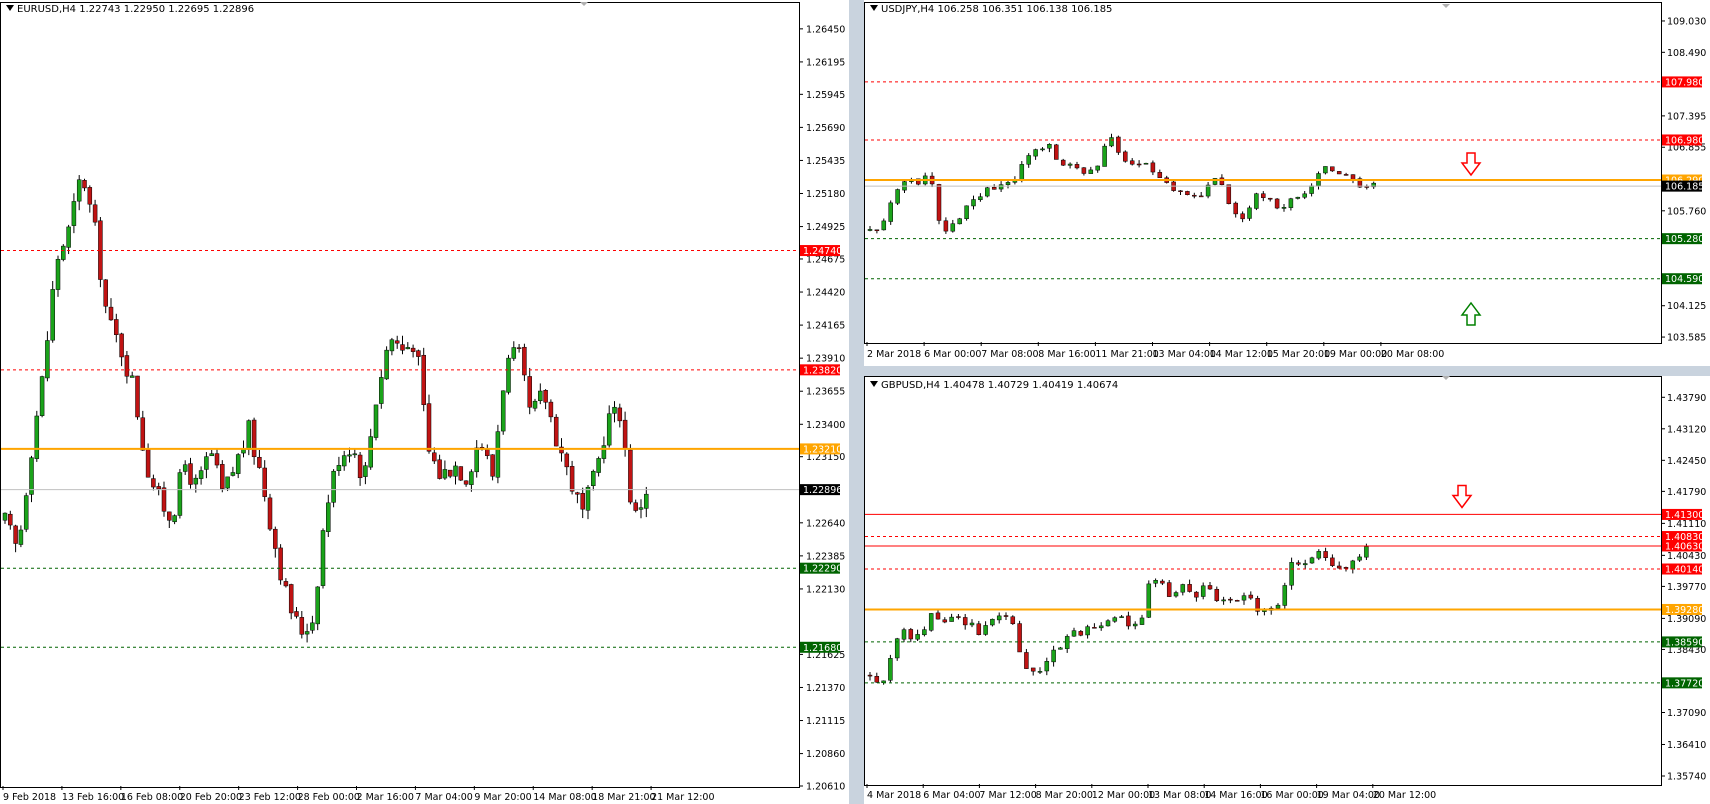 This screenshot has height=804, width=1710. I want to click on y-axis-tick-label: 1.26195, so click(825, 62).